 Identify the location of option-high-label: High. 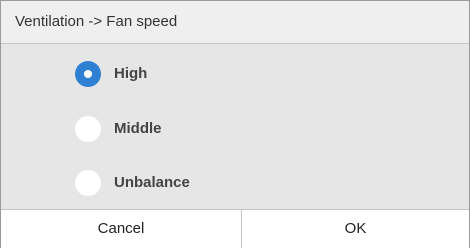
(131, 73).